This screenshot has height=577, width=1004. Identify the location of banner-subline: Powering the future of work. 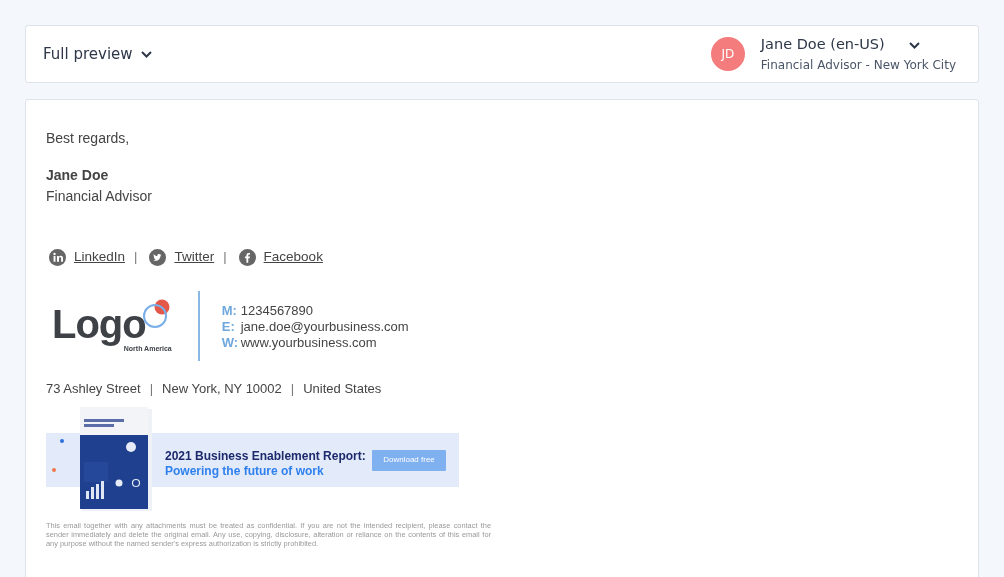
(244, 471).